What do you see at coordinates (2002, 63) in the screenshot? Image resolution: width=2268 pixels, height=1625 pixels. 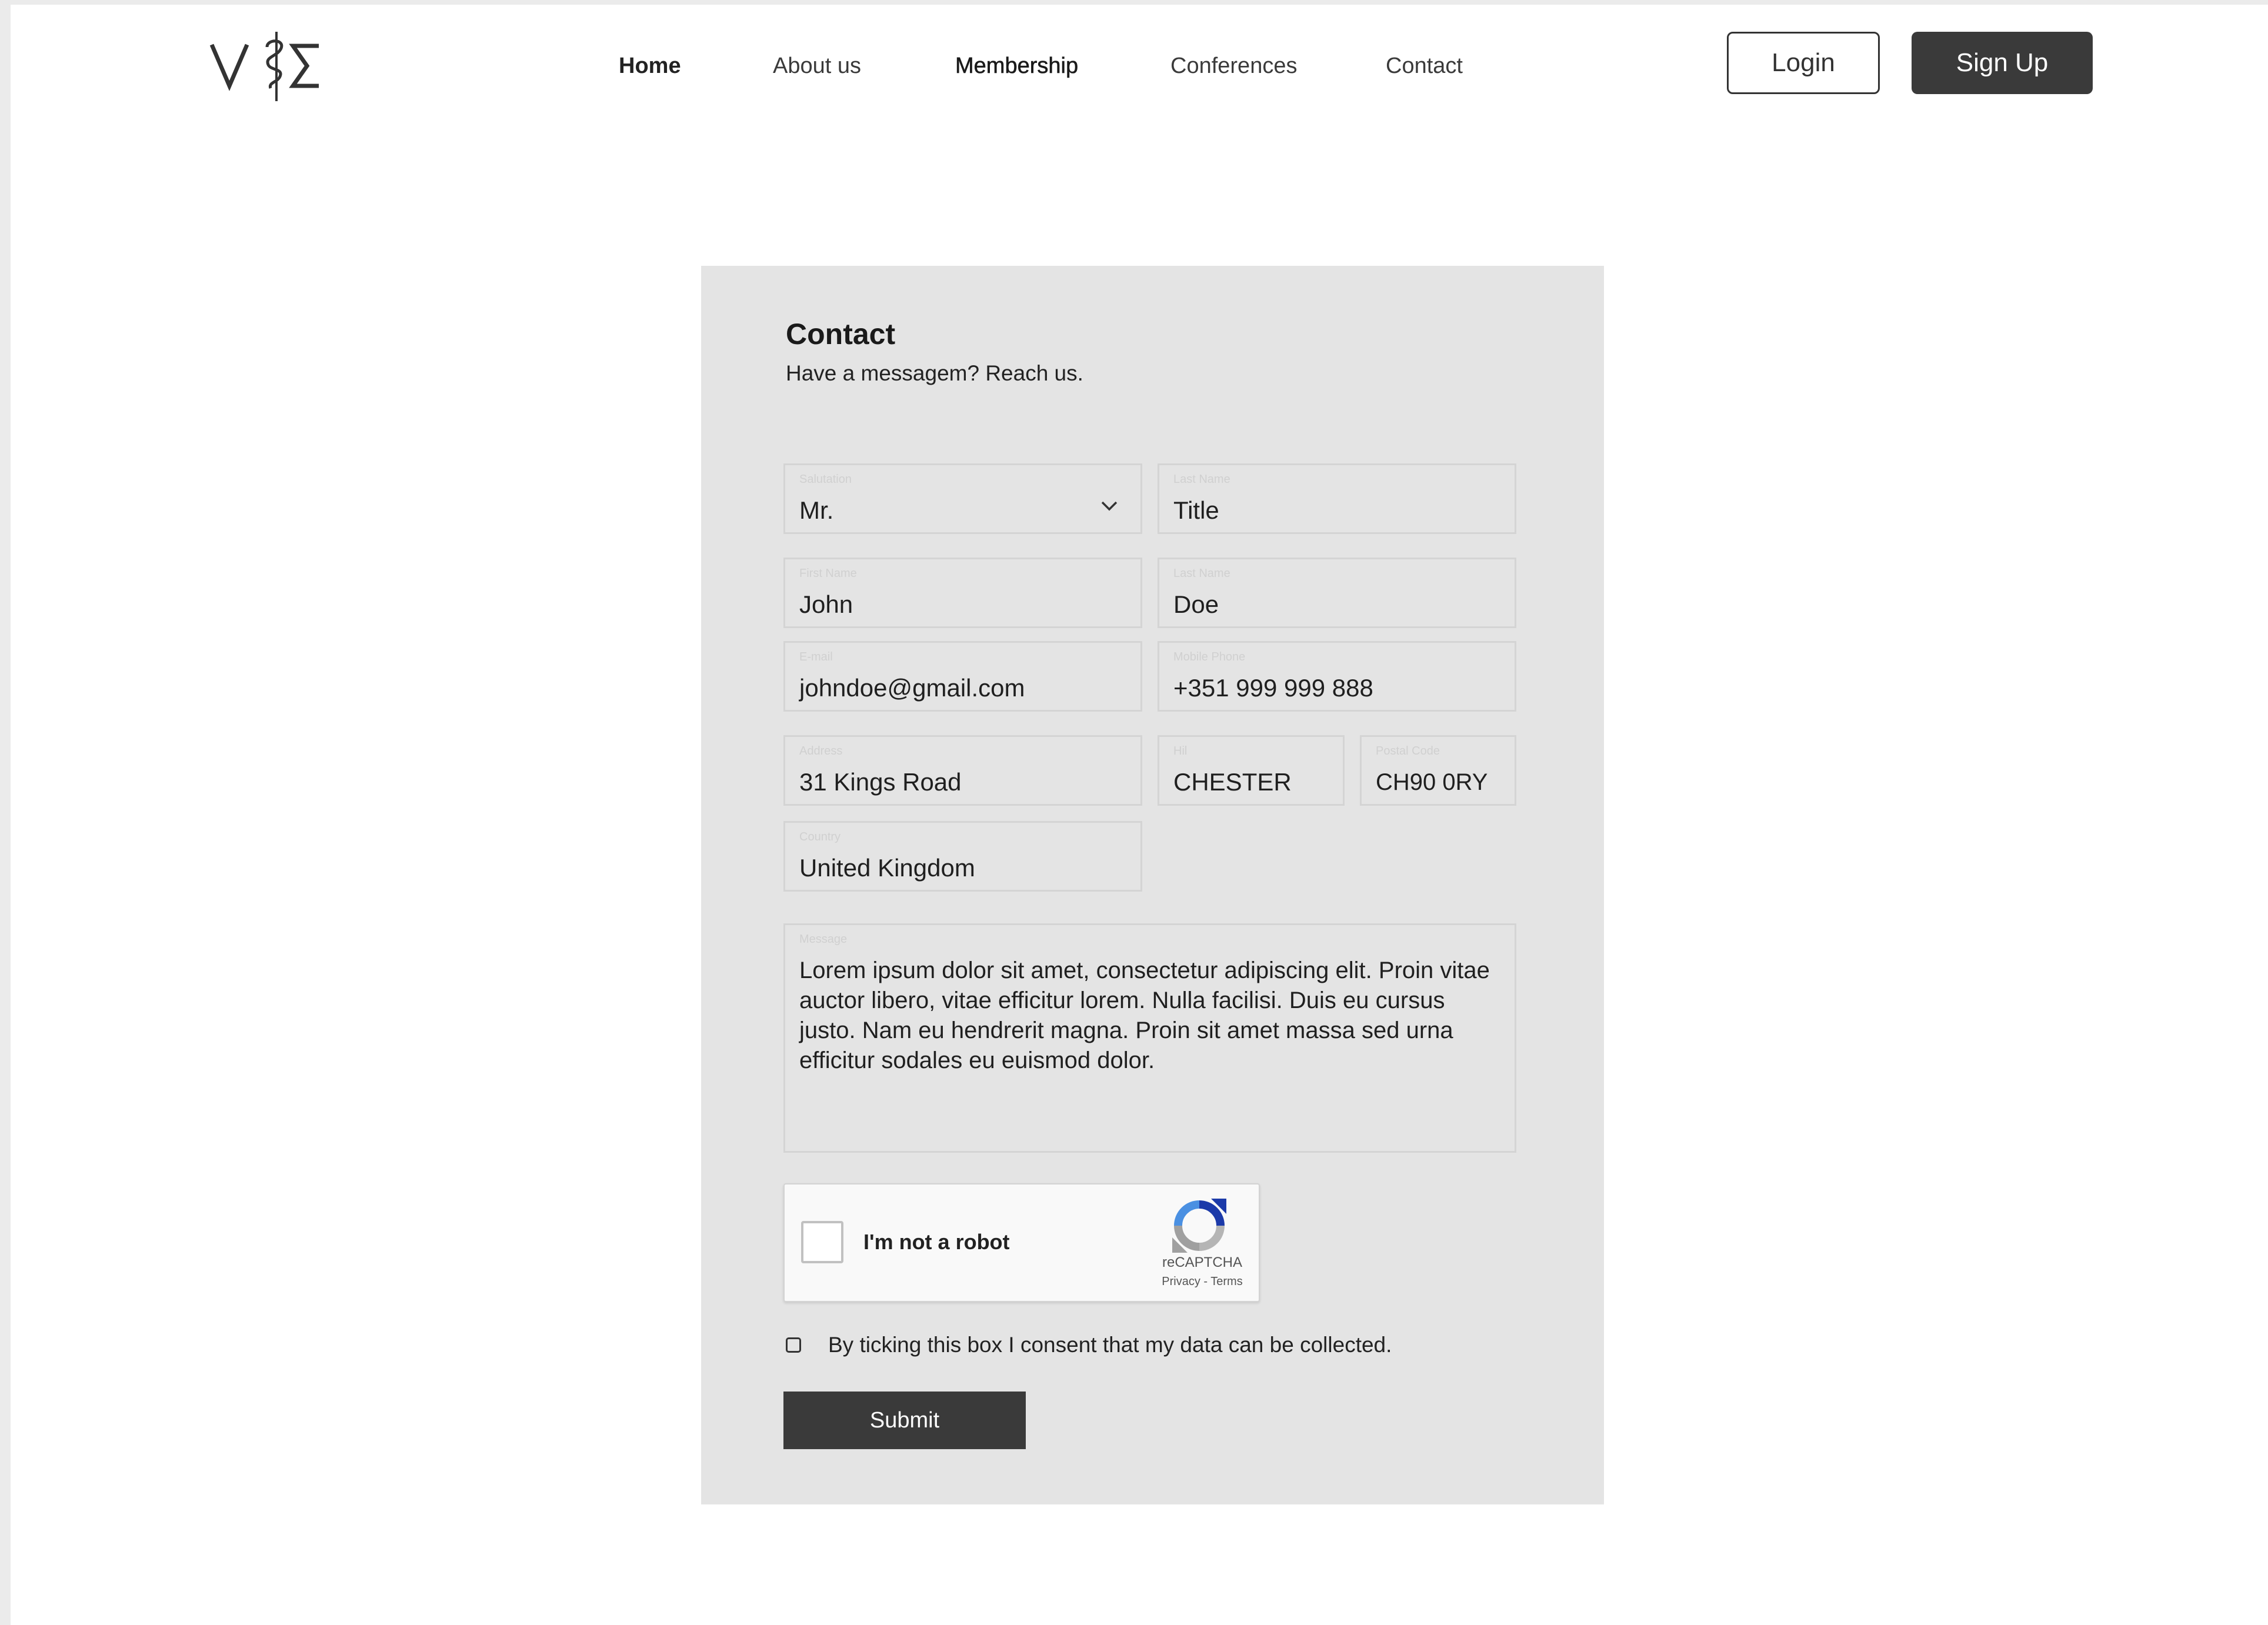 I see `signup-button: Sign Up` at bounding box center [2002, 63].